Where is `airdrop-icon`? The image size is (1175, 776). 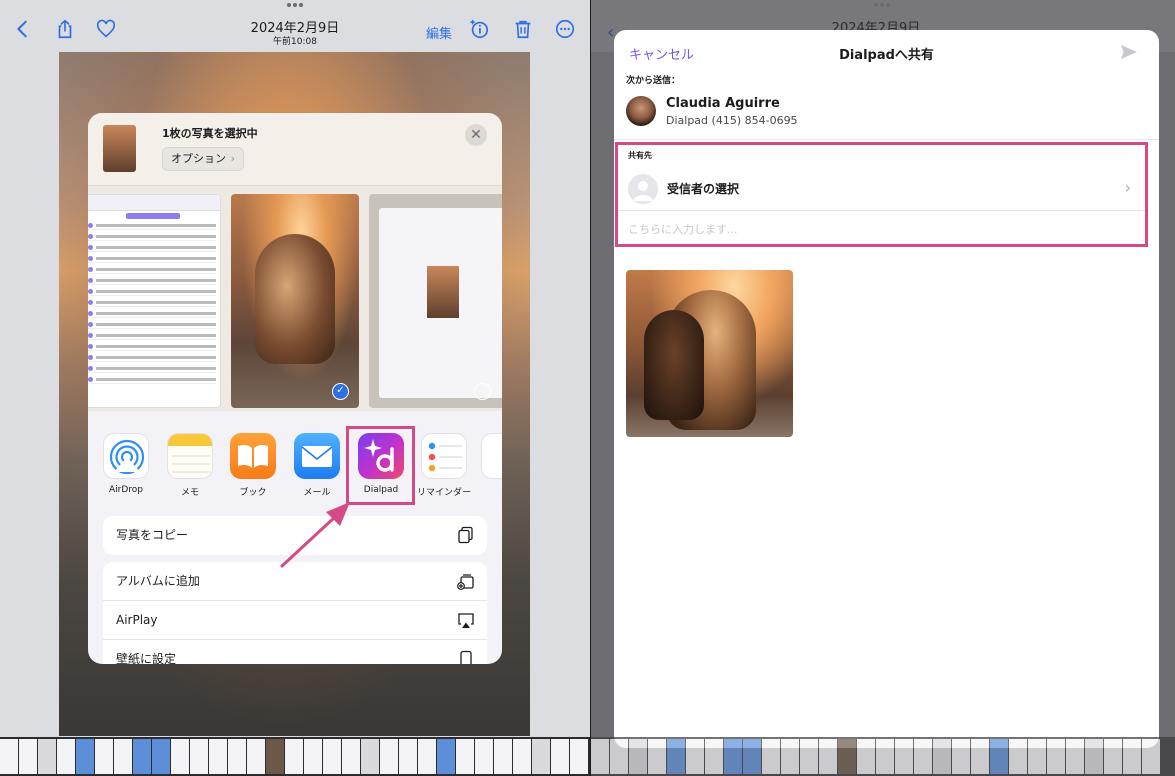
airdrop-icon is located at coordinates (126, 456).